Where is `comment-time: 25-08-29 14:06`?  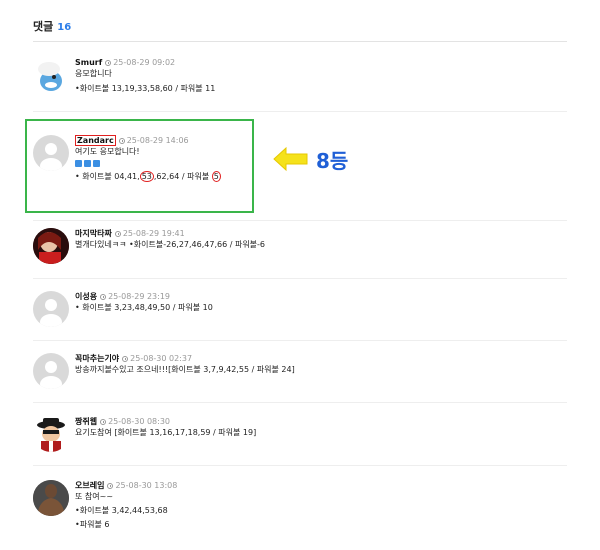 comment-time: 25-08-29 14:06 is located at coordinates (157, 140).